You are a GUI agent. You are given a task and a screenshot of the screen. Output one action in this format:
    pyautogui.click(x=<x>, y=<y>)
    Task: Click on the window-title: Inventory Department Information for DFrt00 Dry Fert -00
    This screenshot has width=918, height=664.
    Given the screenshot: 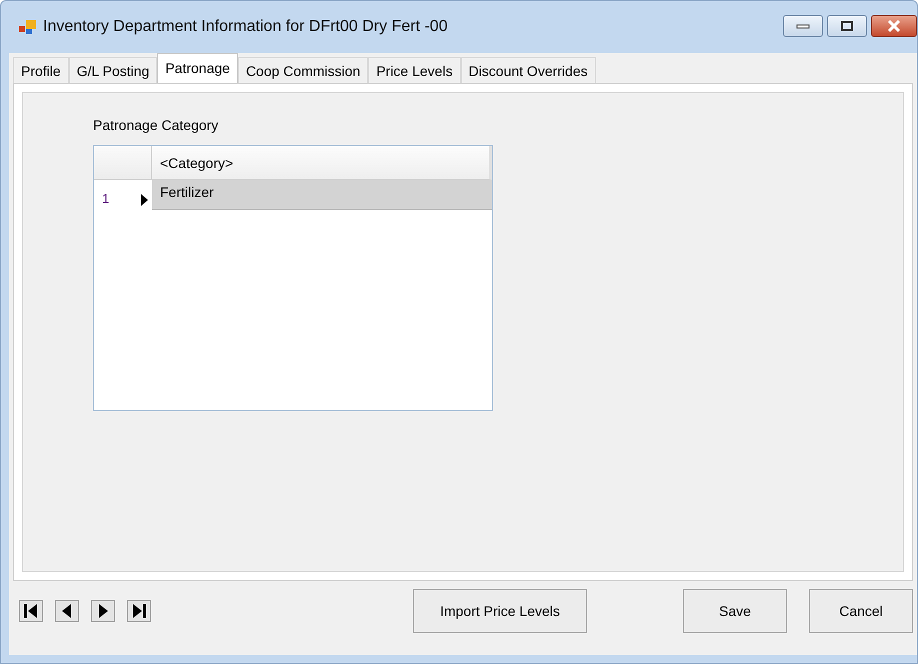 What is the action you would take?
    pyautogui.click(x=246, y=27)
    